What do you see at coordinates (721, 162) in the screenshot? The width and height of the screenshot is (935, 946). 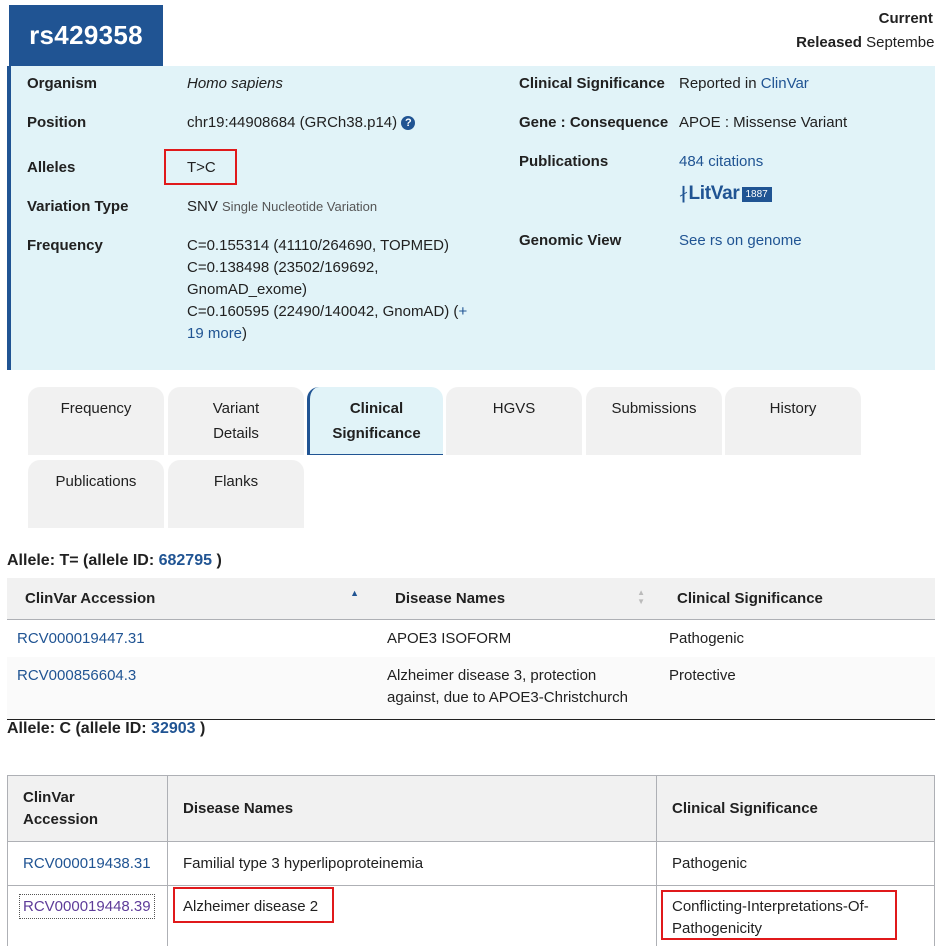 I see `citations-link: 484 citations` at bounding box center [721, 162].